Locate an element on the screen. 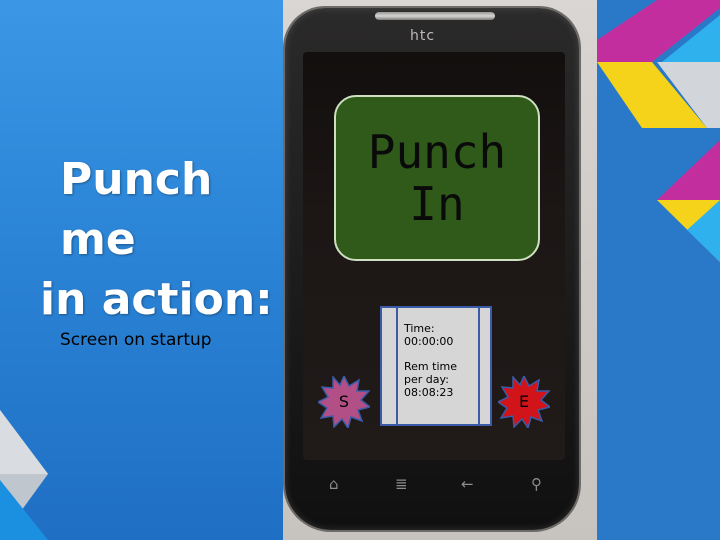 The image size is (720, 540). remaining-value: 08:08:23 is located at coordinates (429, 392).